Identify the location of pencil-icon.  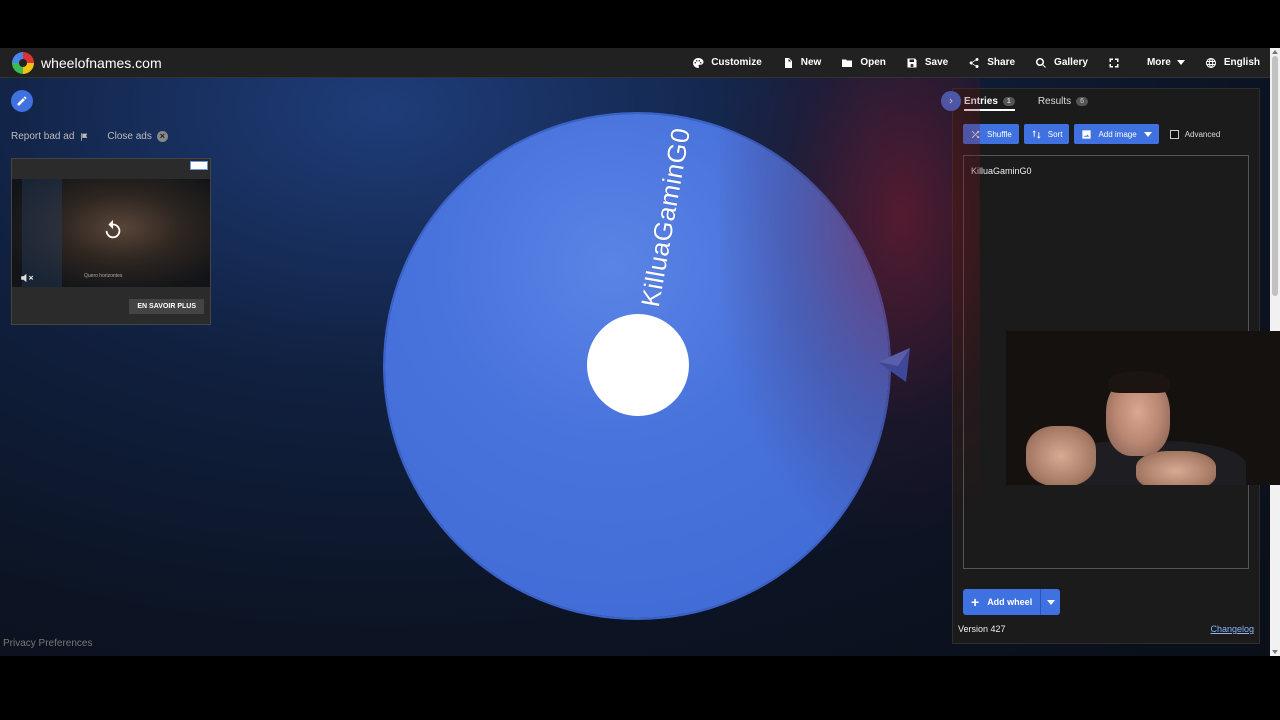
(22, 101).